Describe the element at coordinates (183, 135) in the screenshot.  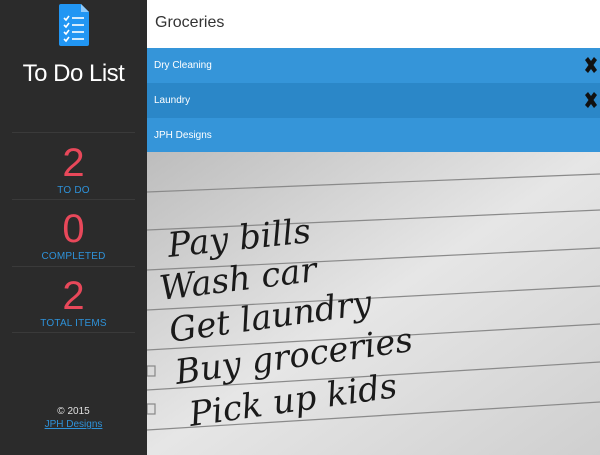
I see `item-text: JPH Designs` at that location.